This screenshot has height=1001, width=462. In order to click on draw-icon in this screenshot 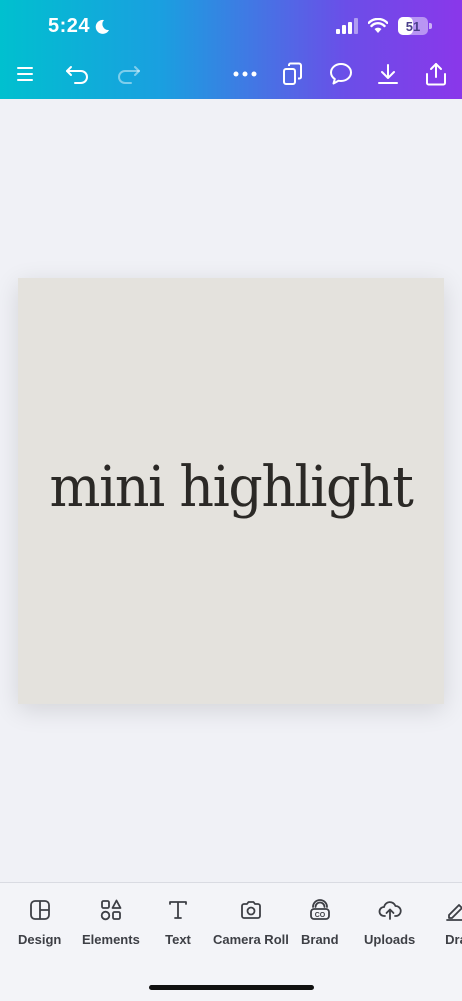, I will do `click(454, 912)`.